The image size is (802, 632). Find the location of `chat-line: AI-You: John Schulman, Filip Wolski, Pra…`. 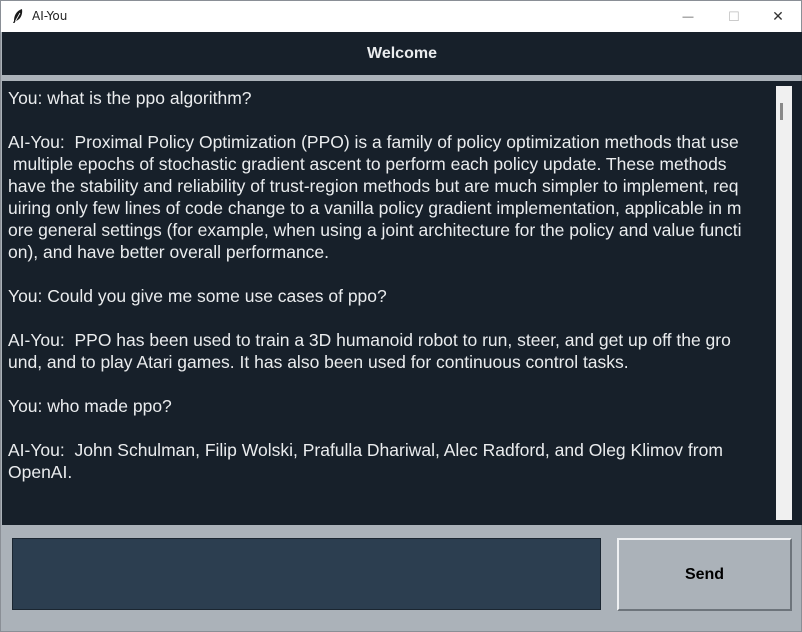

chat-line: AI-You: John Schulman, Filip Wolski, Pra… is located at coordinates (365, 450).